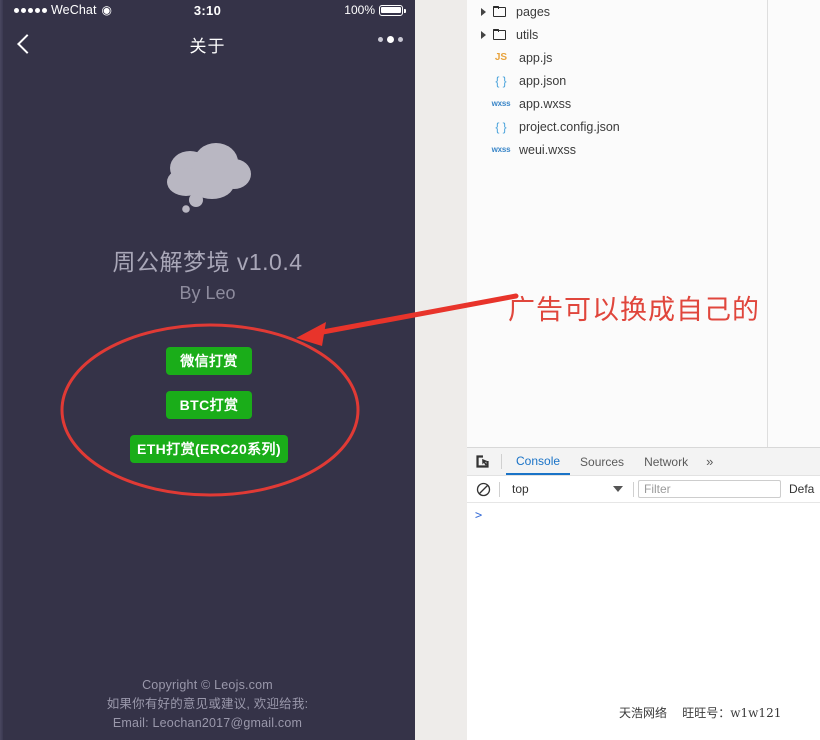 This screenshot has height=740, width=820. Describe the element at coordinates (533, 11) in the screenshot. I see `tree-item-label: pages` at that location.